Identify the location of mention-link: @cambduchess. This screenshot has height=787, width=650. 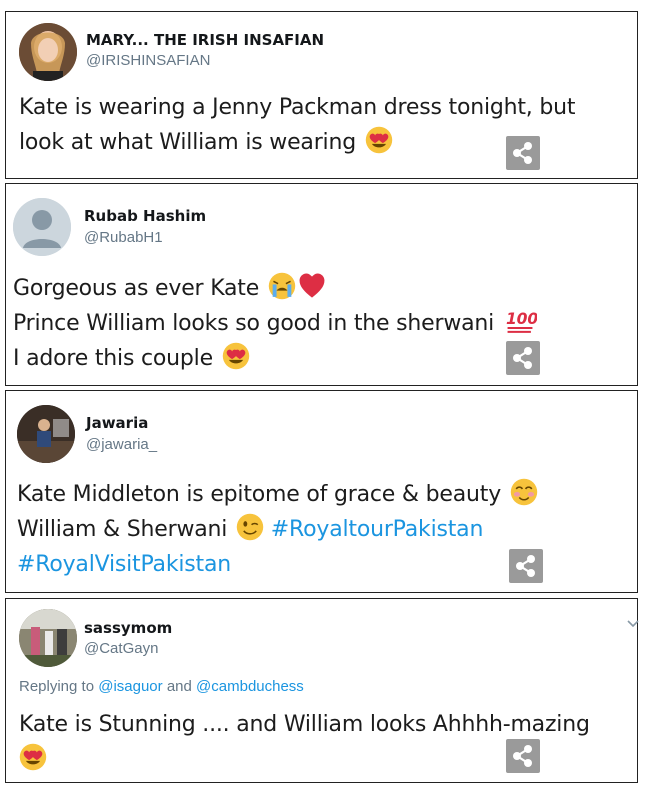
(250, 686).